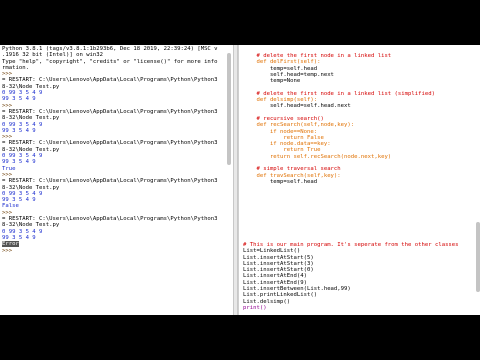 The image size is (480, 360). Describe the element at coordinates (10, 244) in the screenshot. I see `shell-line-text: Error` at that location.